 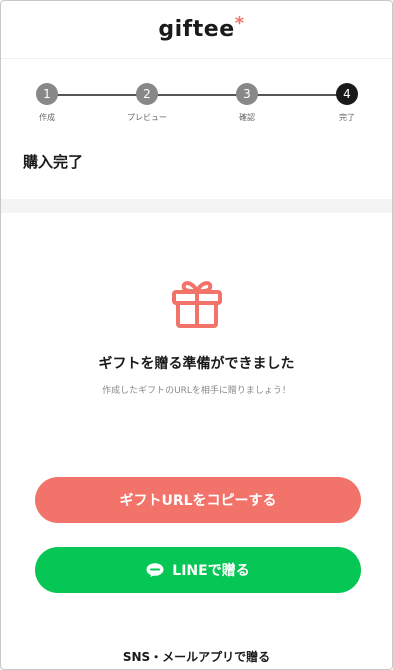 I want to click on step-number: 4, so click(x=347, y=94).